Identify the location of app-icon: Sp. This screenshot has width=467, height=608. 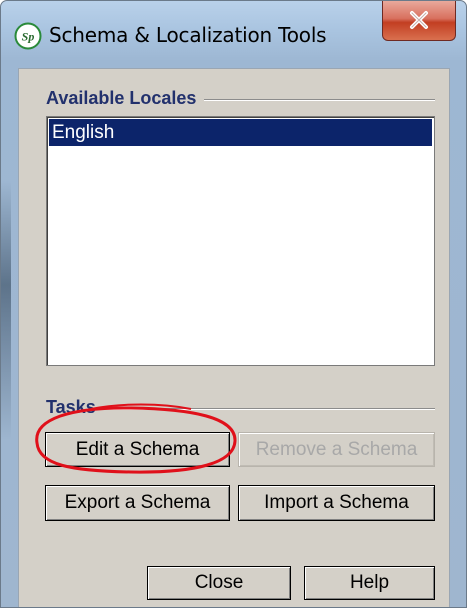
(28, 36).